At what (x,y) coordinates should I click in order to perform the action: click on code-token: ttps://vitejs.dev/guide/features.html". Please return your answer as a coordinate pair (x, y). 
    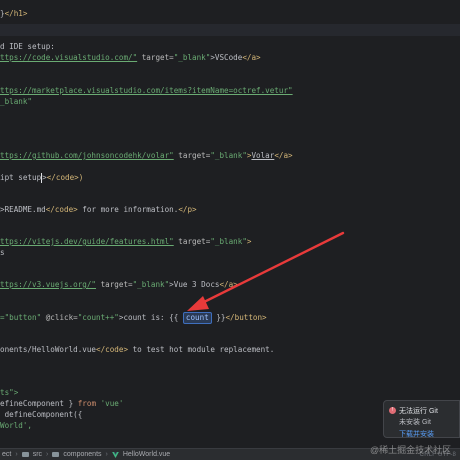
    Looking at the image, I should click on (87, 241).